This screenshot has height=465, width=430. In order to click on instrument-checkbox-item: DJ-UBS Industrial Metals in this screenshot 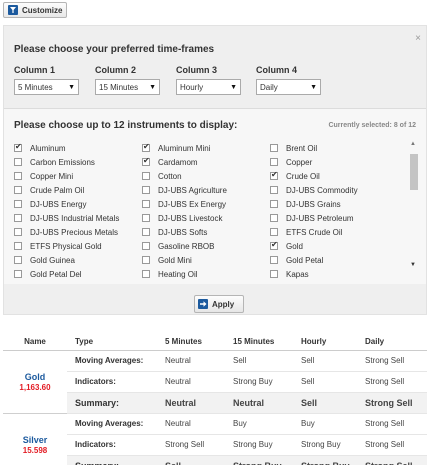, I will do `click(78, 218)`.